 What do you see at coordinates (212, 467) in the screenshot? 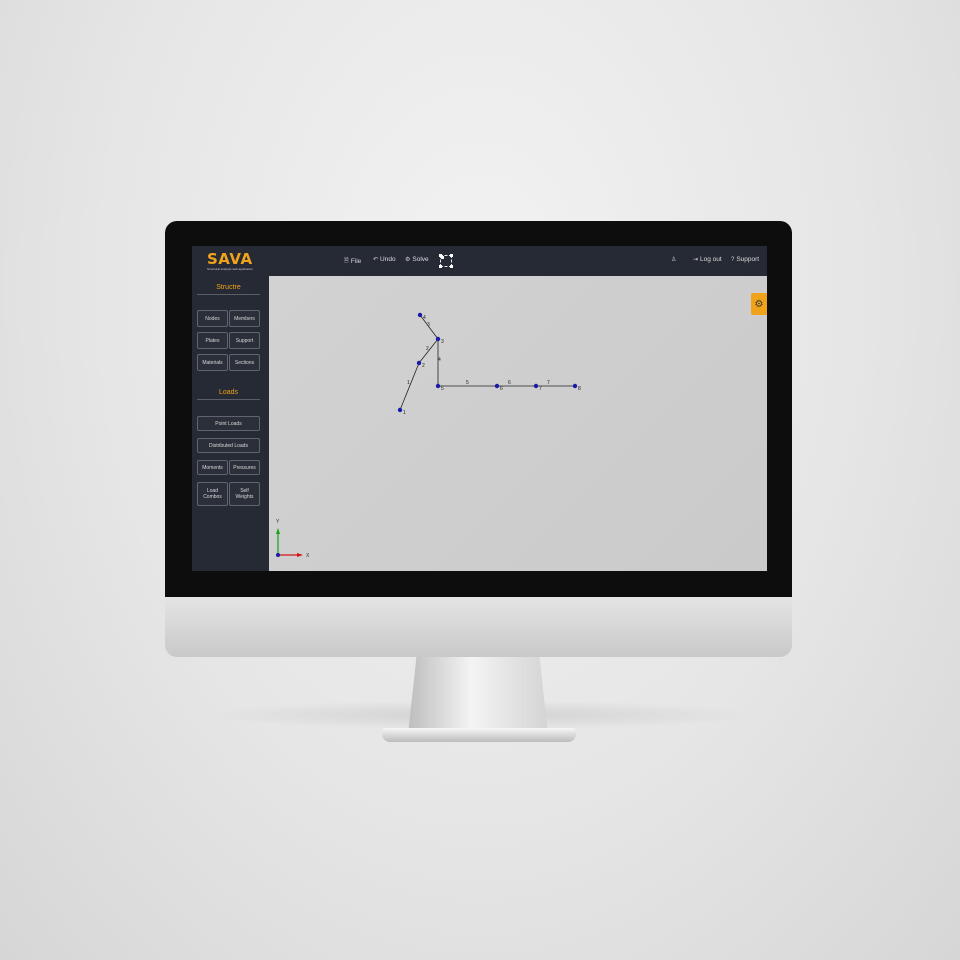
I see `moments-button: Moments` at bounding box center [212, 467].